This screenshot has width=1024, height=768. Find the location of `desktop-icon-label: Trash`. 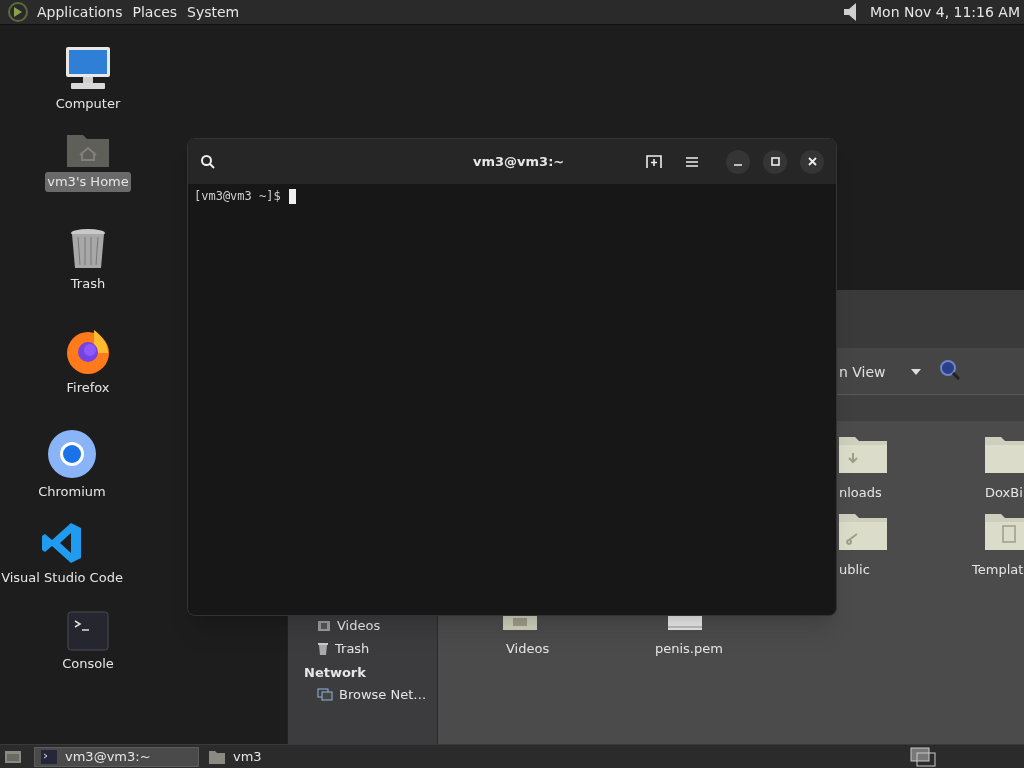

desktop-icon-label: Trash is located at coordinates (88, 284).